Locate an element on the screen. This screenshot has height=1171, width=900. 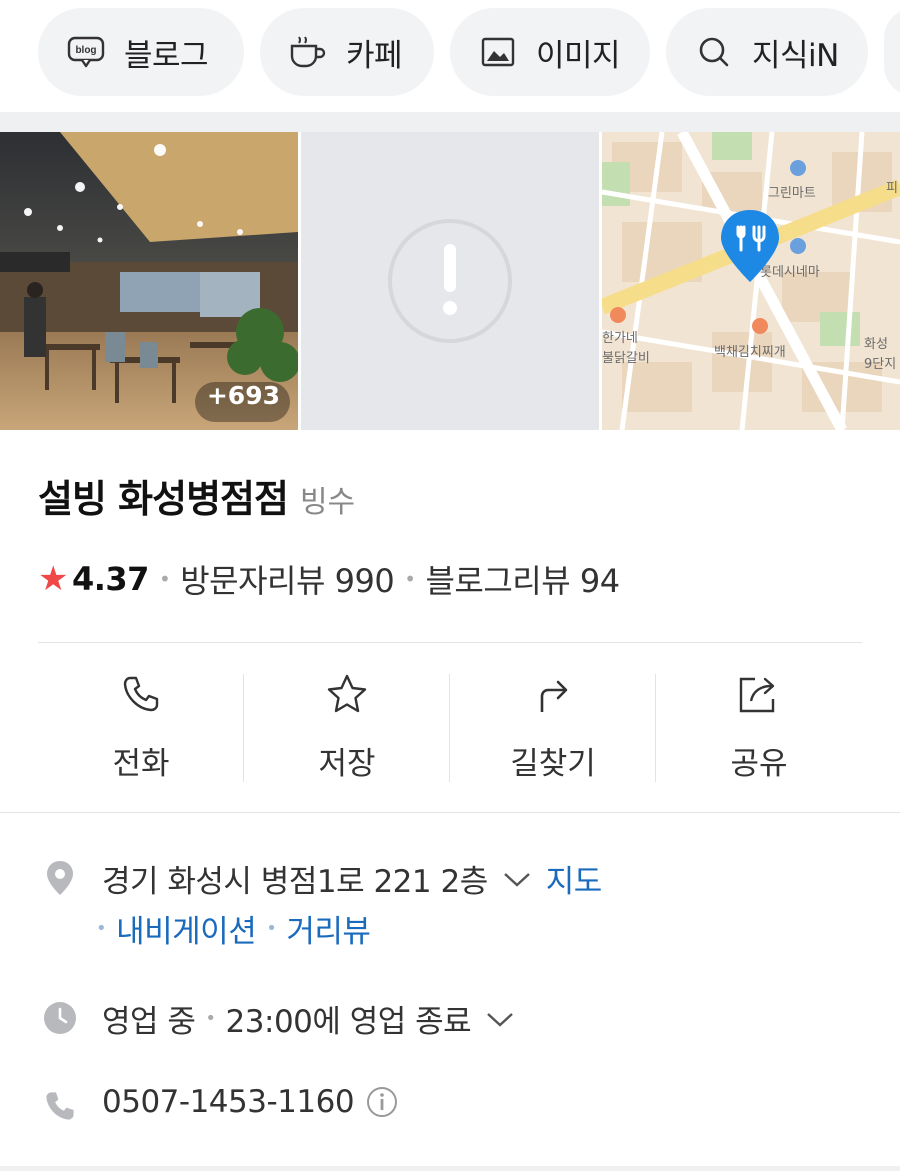
image-icon is located at coordinates (498, 52).